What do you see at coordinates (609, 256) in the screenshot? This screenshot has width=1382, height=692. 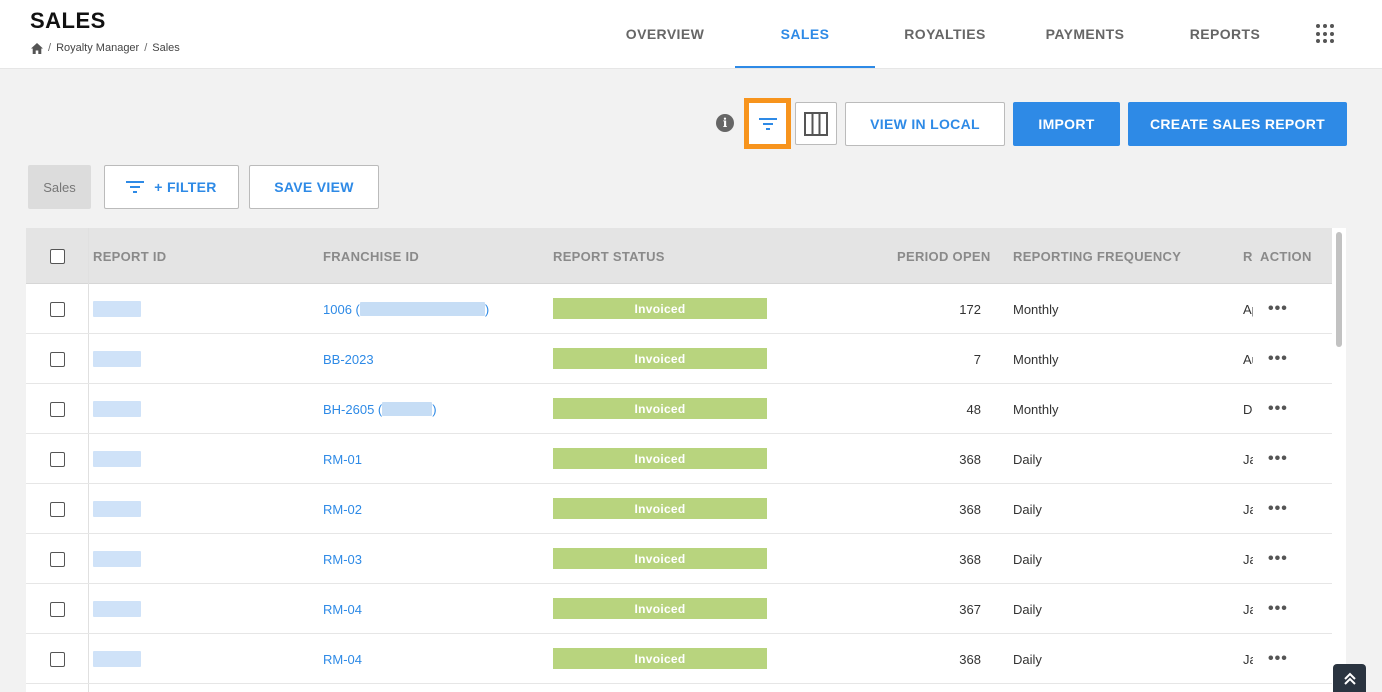 I see `column-header-report-status: REPORT STATUS` at bounding box center [609, 256].